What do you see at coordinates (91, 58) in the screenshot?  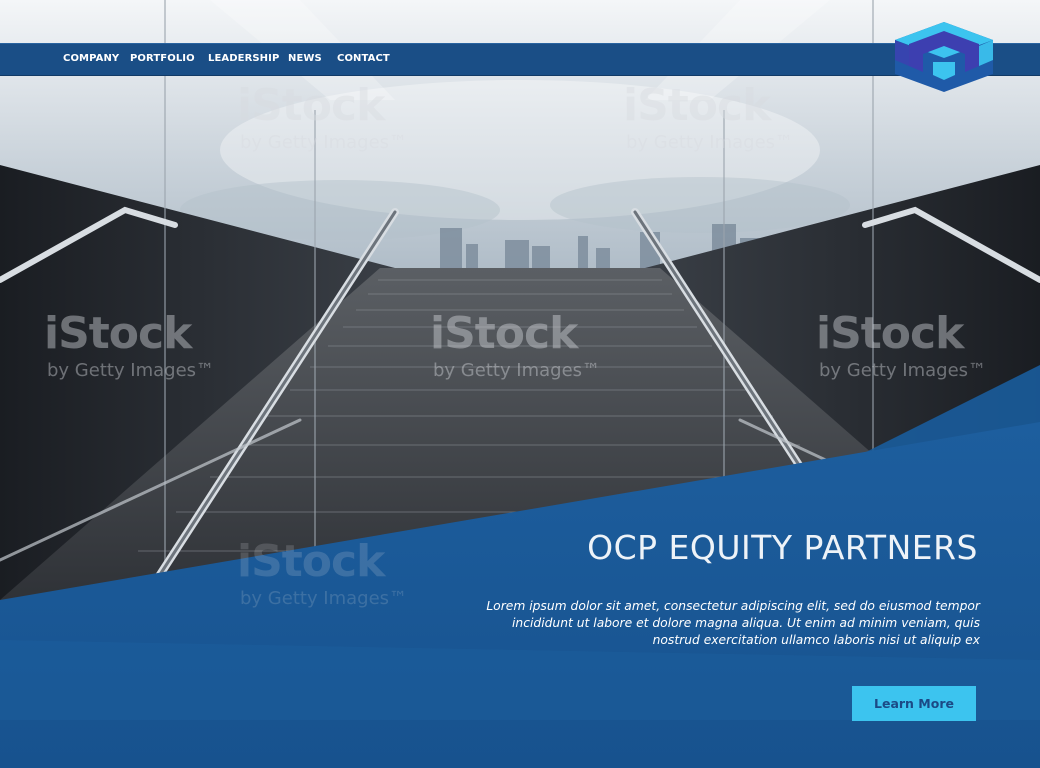 I see `nav-item-company: COMPANY` at bounding box center [91, 58].